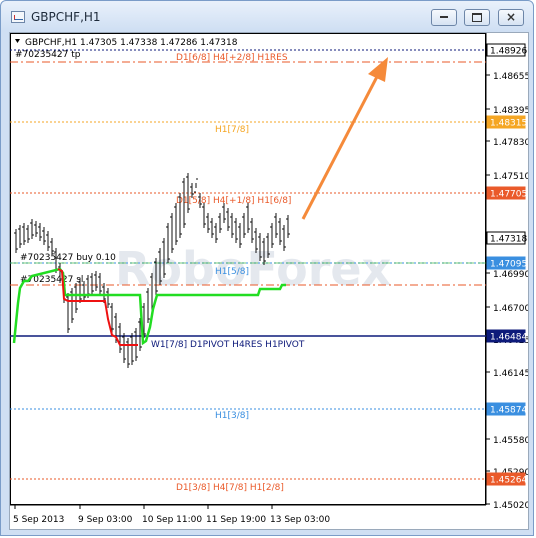 The width and height of the screenshot is (536, 538). Describe the element at coordinates (48, 55) in the screenshot. I see `order-tp-label: #70235427 tp` at that location.